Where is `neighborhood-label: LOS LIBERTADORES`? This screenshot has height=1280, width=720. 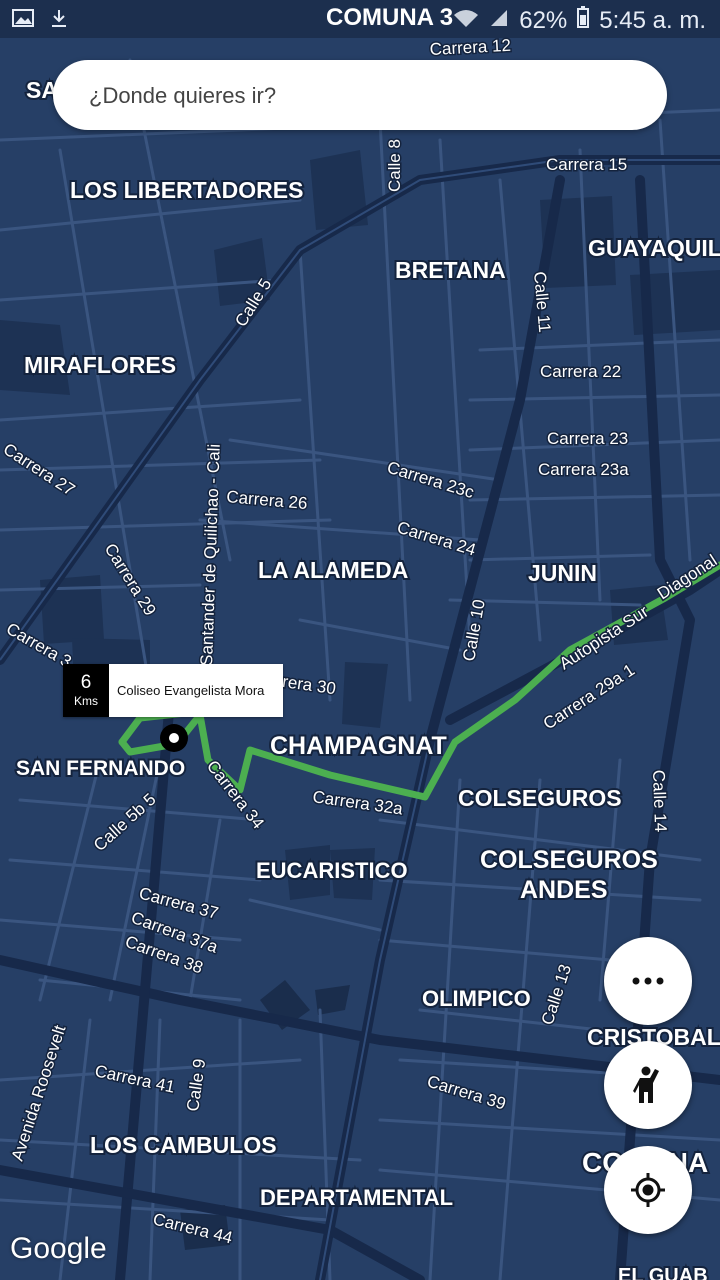
neighborhood-label: LOS LIBERTADORES is located at coordinates (186, 190).